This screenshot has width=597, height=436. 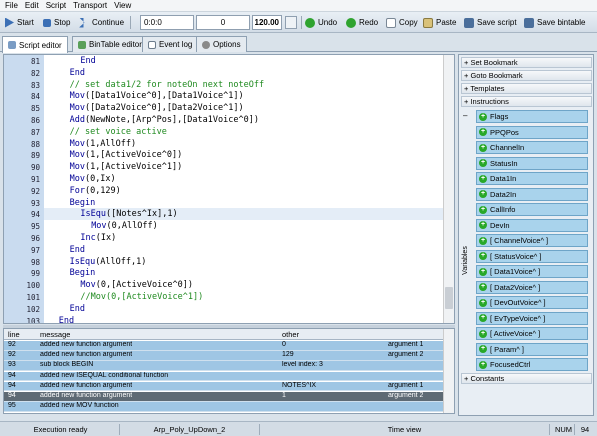 What do you see at coordinates (532, 225) in the screenshot?
I see `variable-item: + DevIn` at bounding box center [532, 225].